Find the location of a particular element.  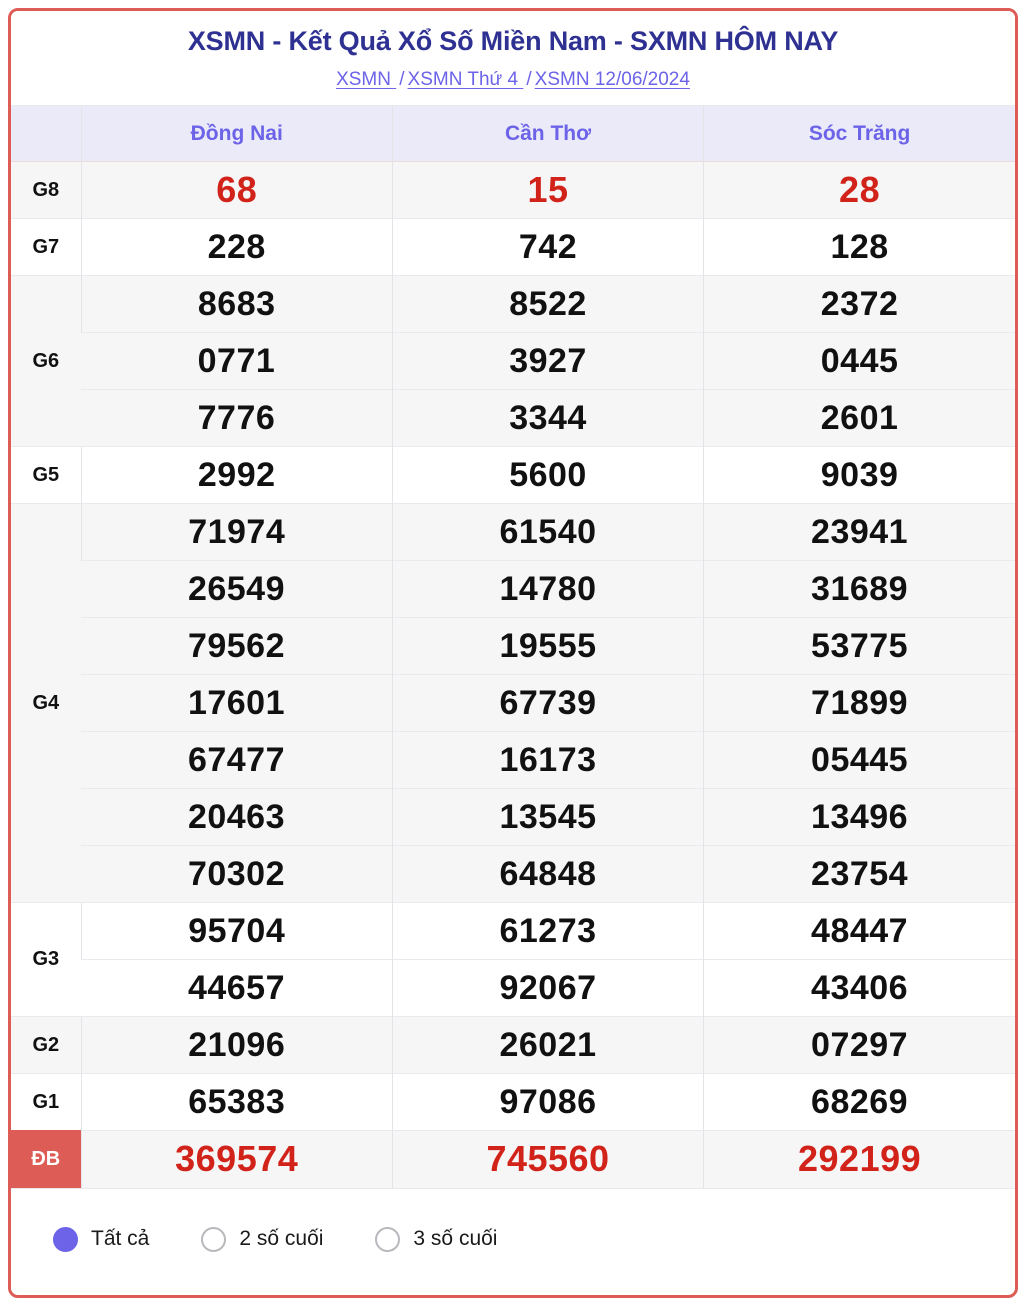

prize-number-cell: 17601 is located at coordinates (237, 703).